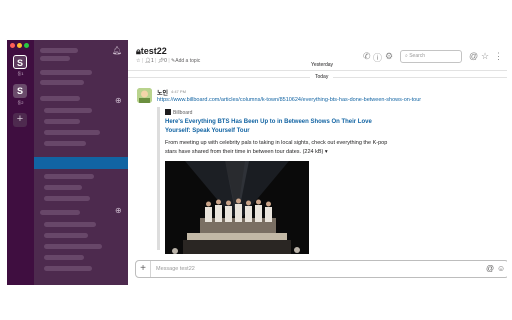  I want to click on minimize-window-button, so click(19, 45).